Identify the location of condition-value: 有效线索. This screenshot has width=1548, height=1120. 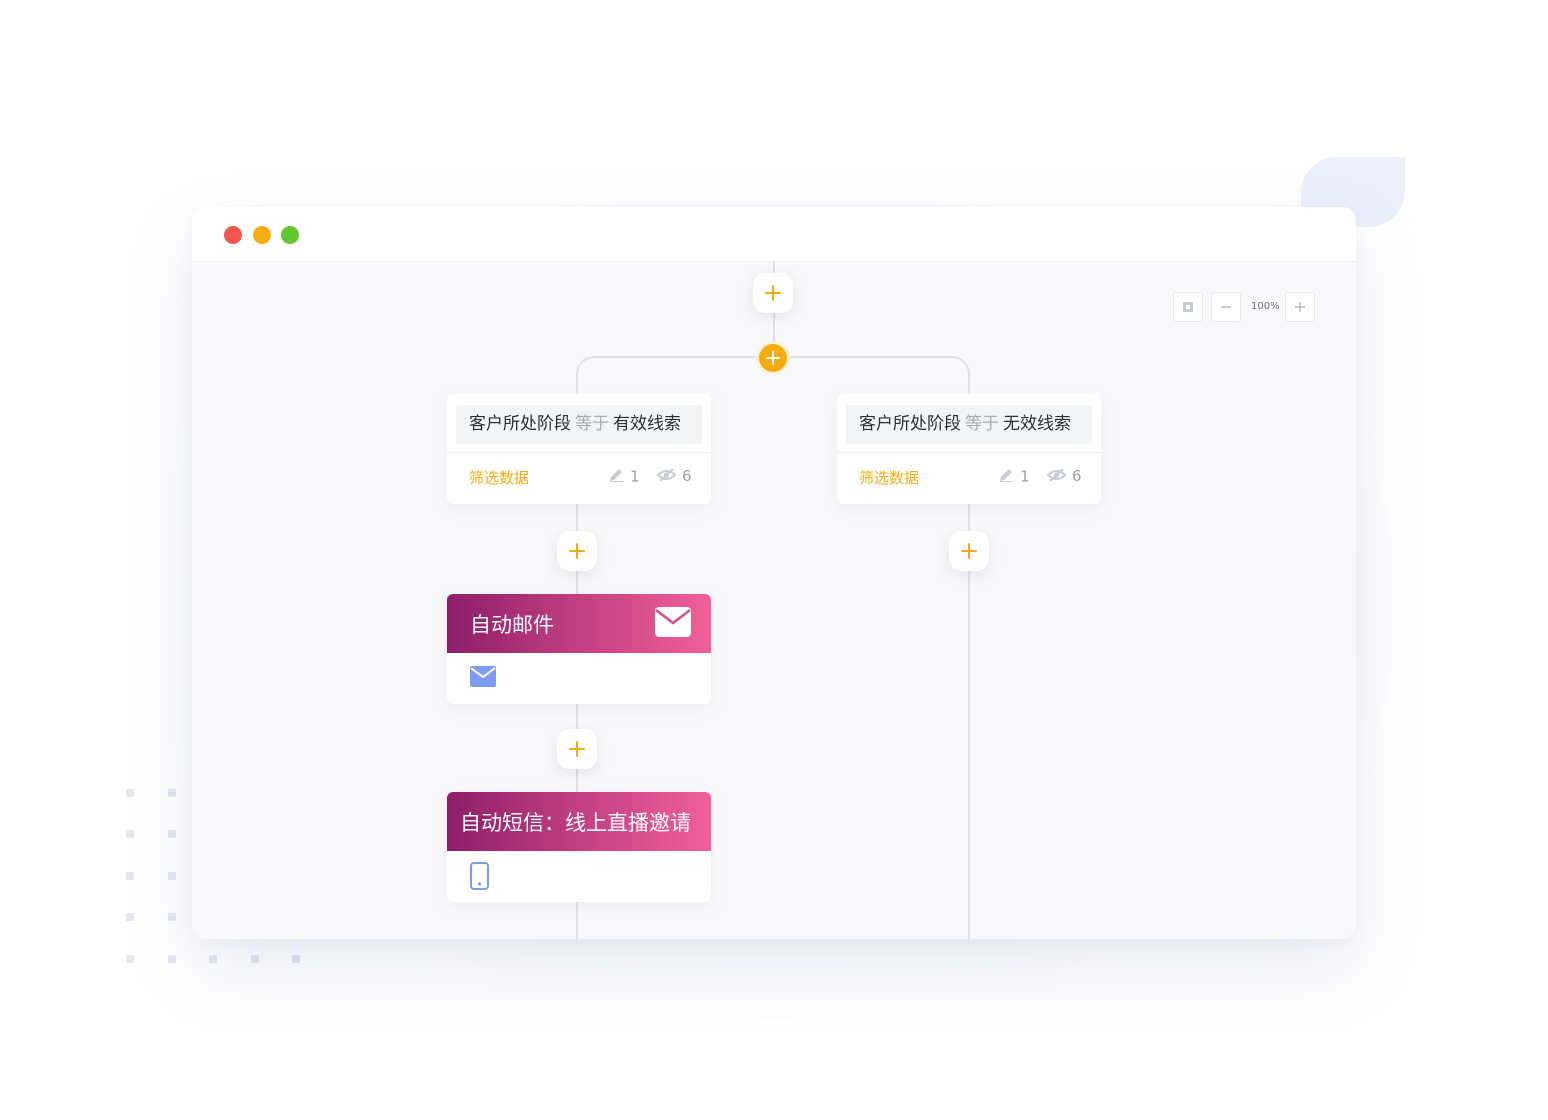
(647, 424).